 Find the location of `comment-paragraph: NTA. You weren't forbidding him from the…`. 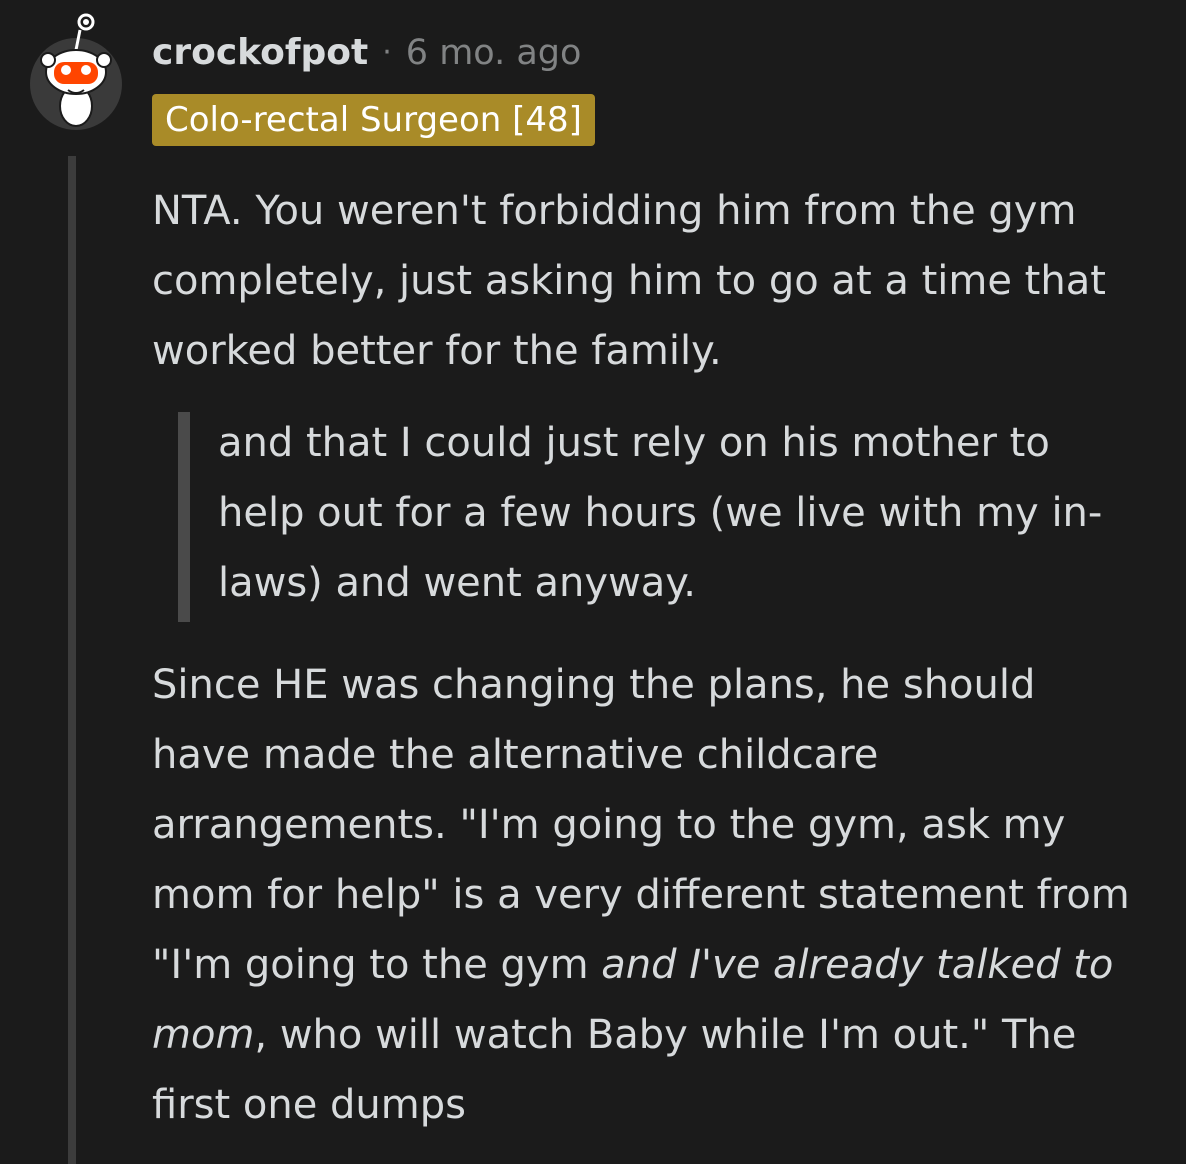

comment-paragraph: NTA. You weren't forbidding him from the… is located at coordinates (629, 281).